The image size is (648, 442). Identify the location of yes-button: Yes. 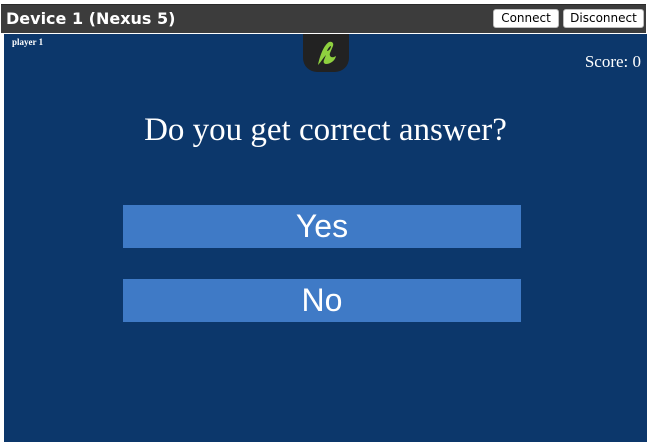
(322, 226).